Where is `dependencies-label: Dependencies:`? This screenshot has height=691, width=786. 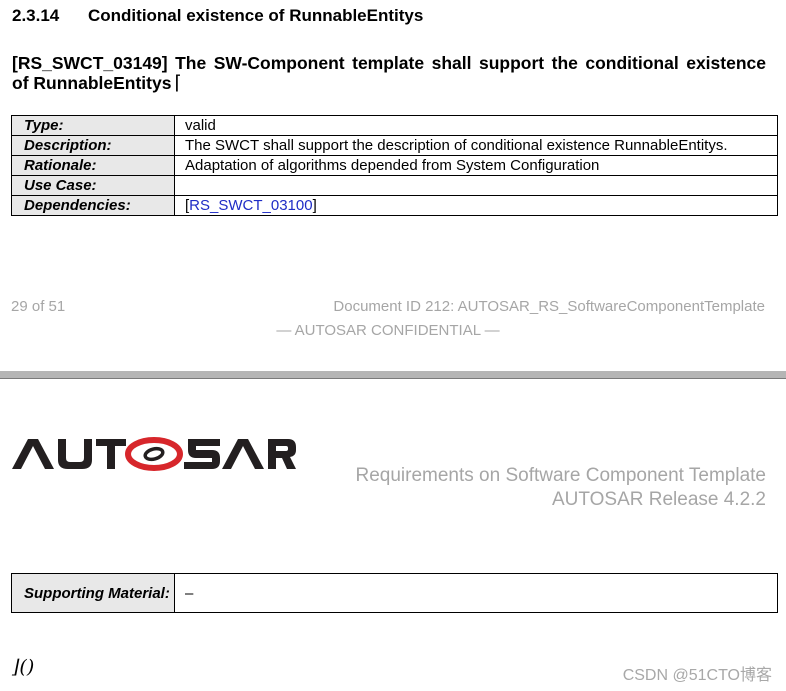
dependencies-label: Dependencies: is located at coordinates (93, 205).